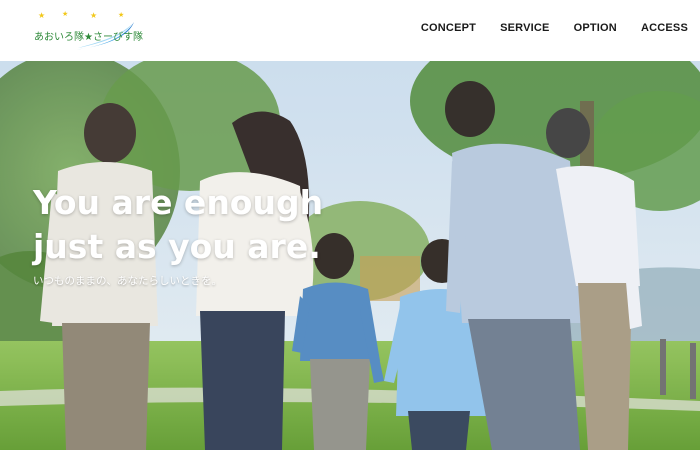  What do you see at coordinates (88, 37) in the screenshot?
I see `logo-text: あおいろ隊★さーびす隊` at bounding box center [88, 37].